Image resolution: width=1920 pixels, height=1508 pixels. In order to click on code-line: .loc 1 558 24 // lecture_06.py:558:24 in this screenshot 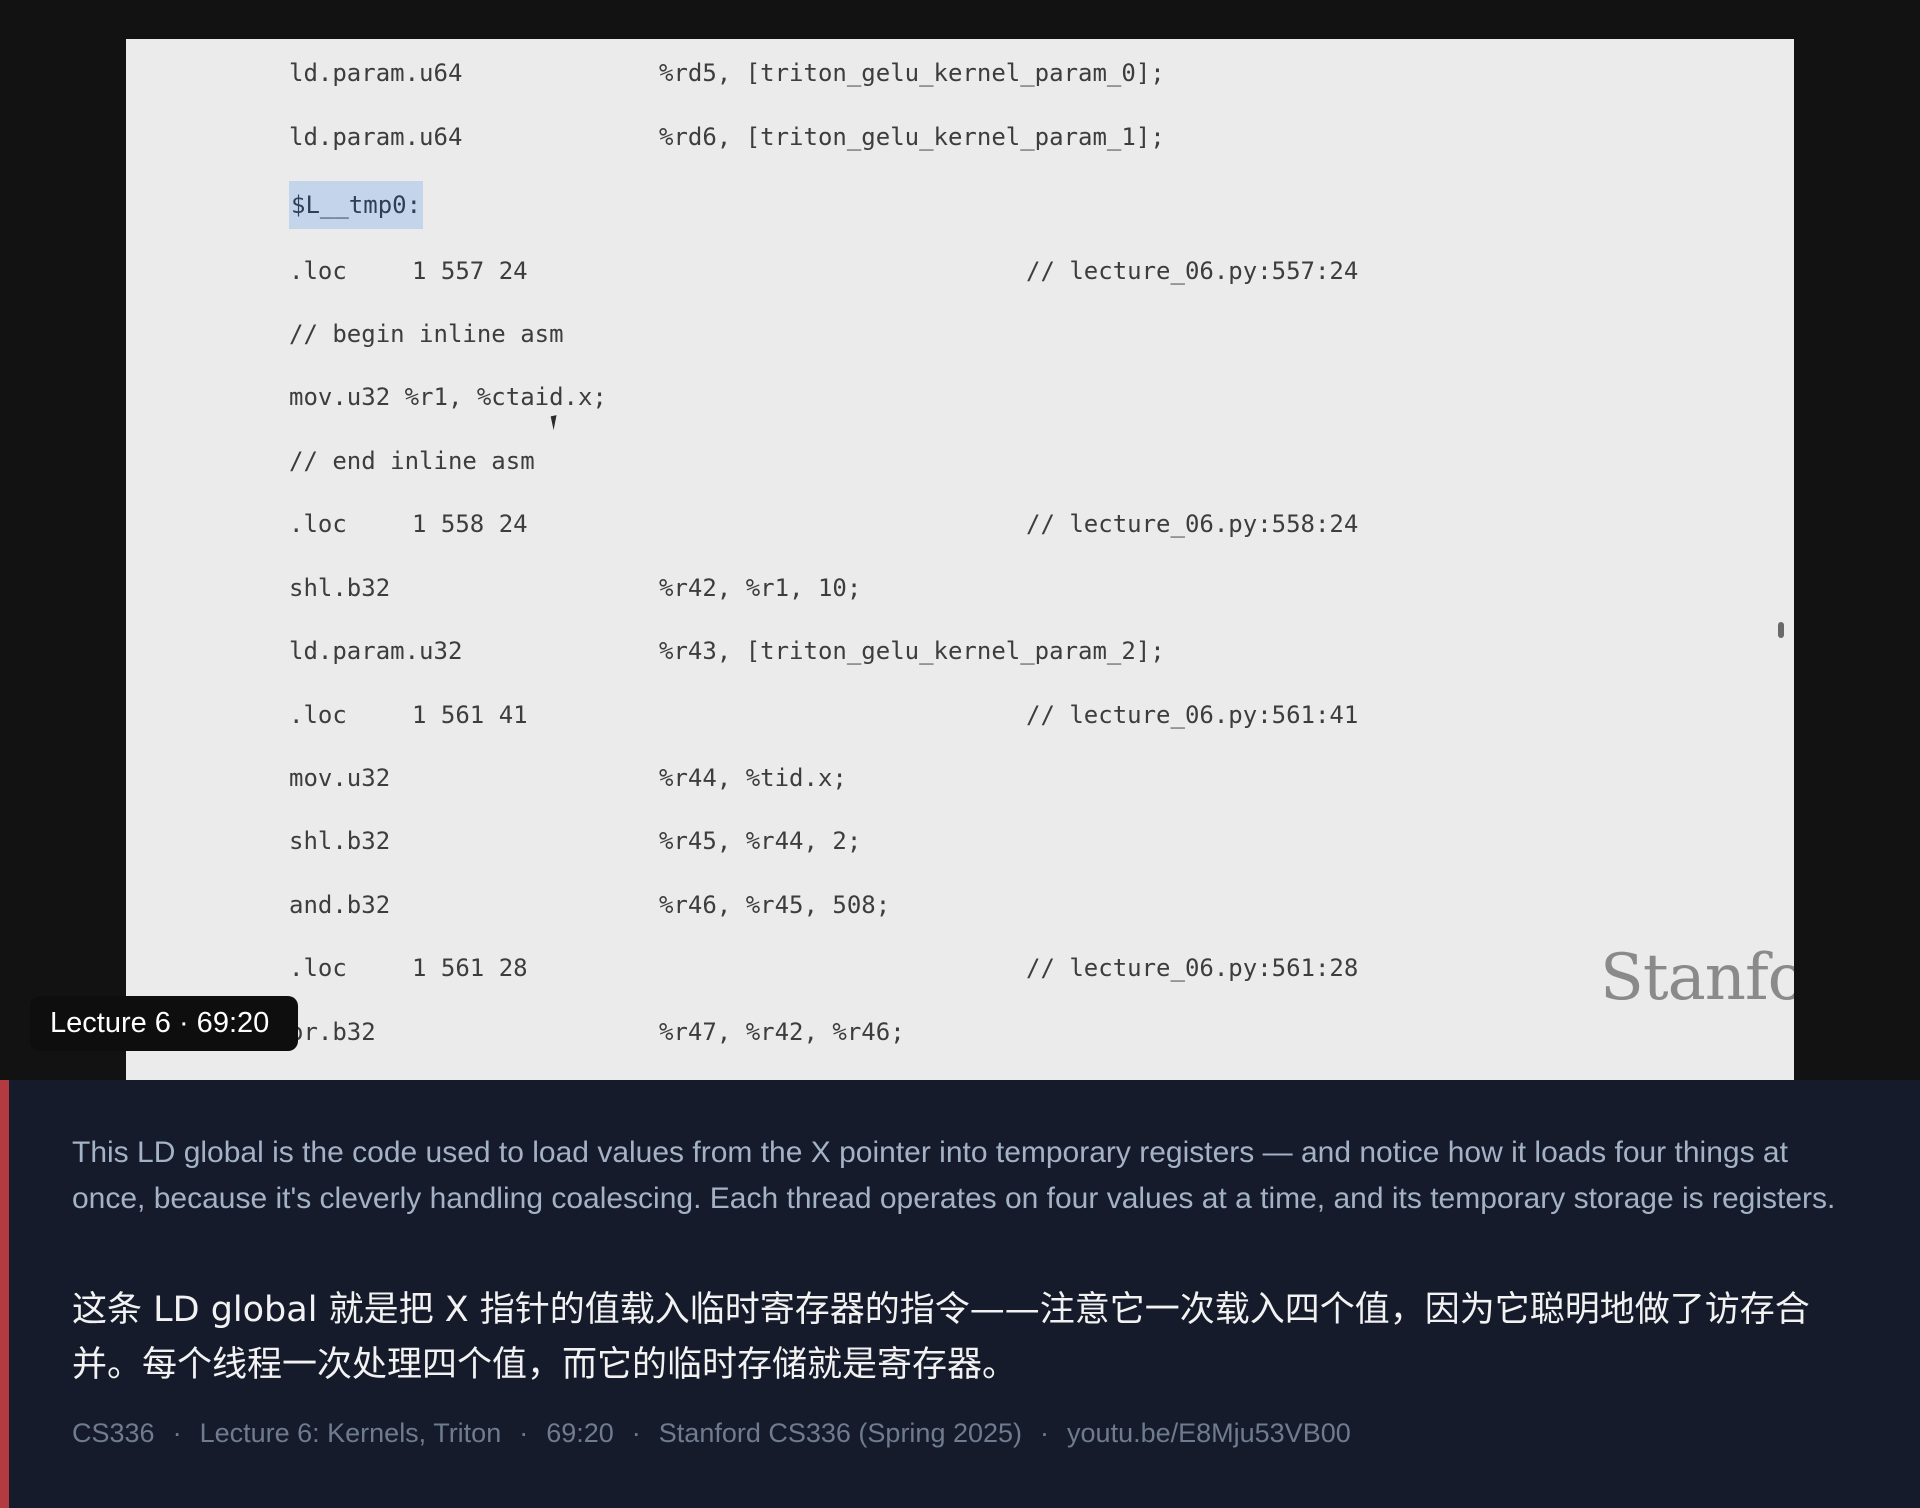, I will do `click(823, 524)`.